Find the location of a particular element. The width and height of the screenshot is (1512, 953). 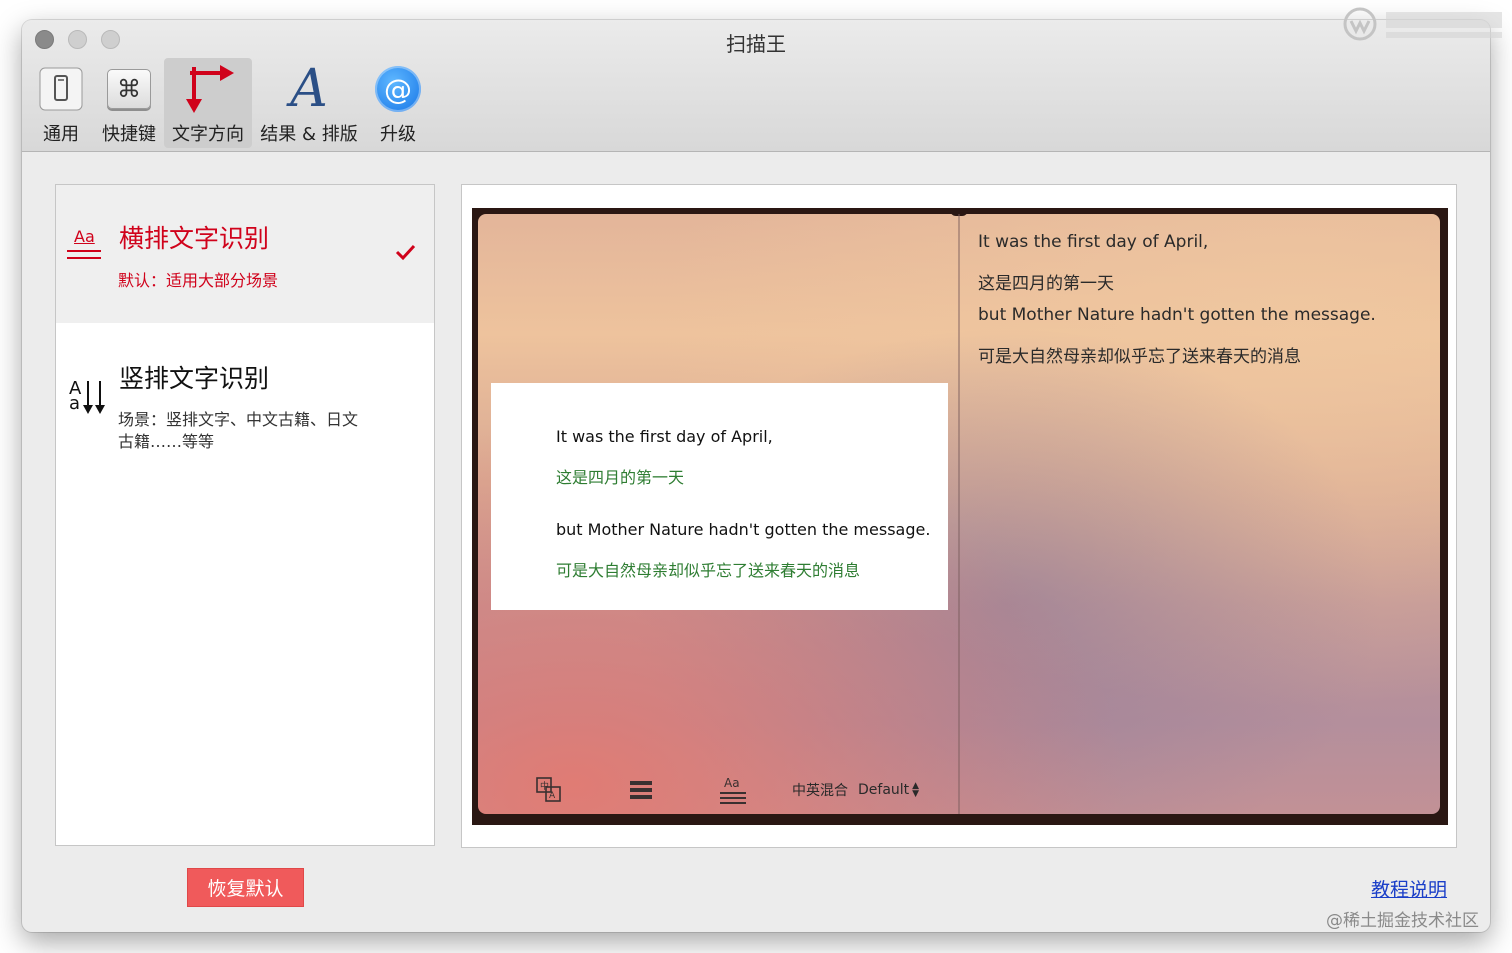

ocr-result-line: It was the first day of April, is located at coordinates (1093, 242).